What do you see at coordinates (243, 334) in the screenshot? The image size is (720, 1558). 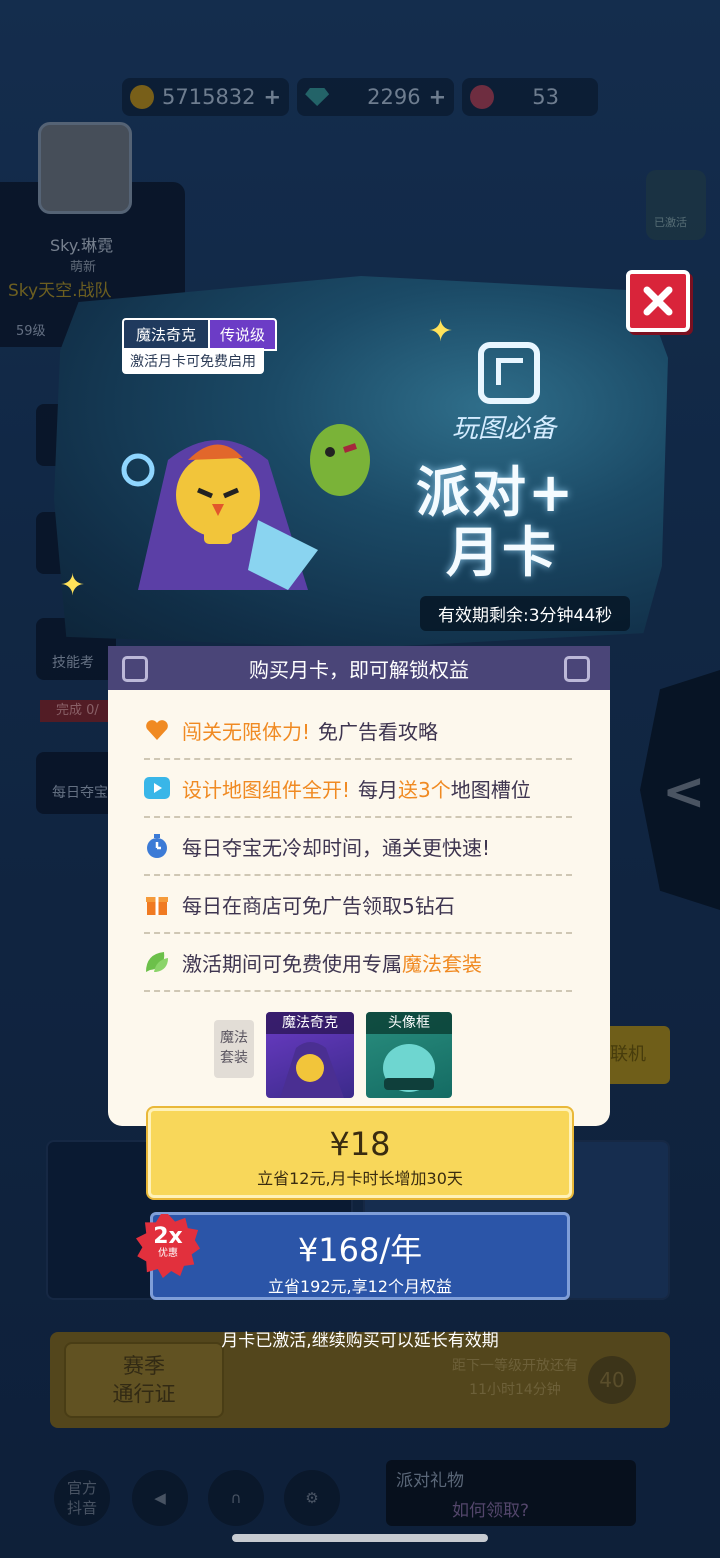 I see `rarity-tag: 传说级` at bounding box center [243, 334].